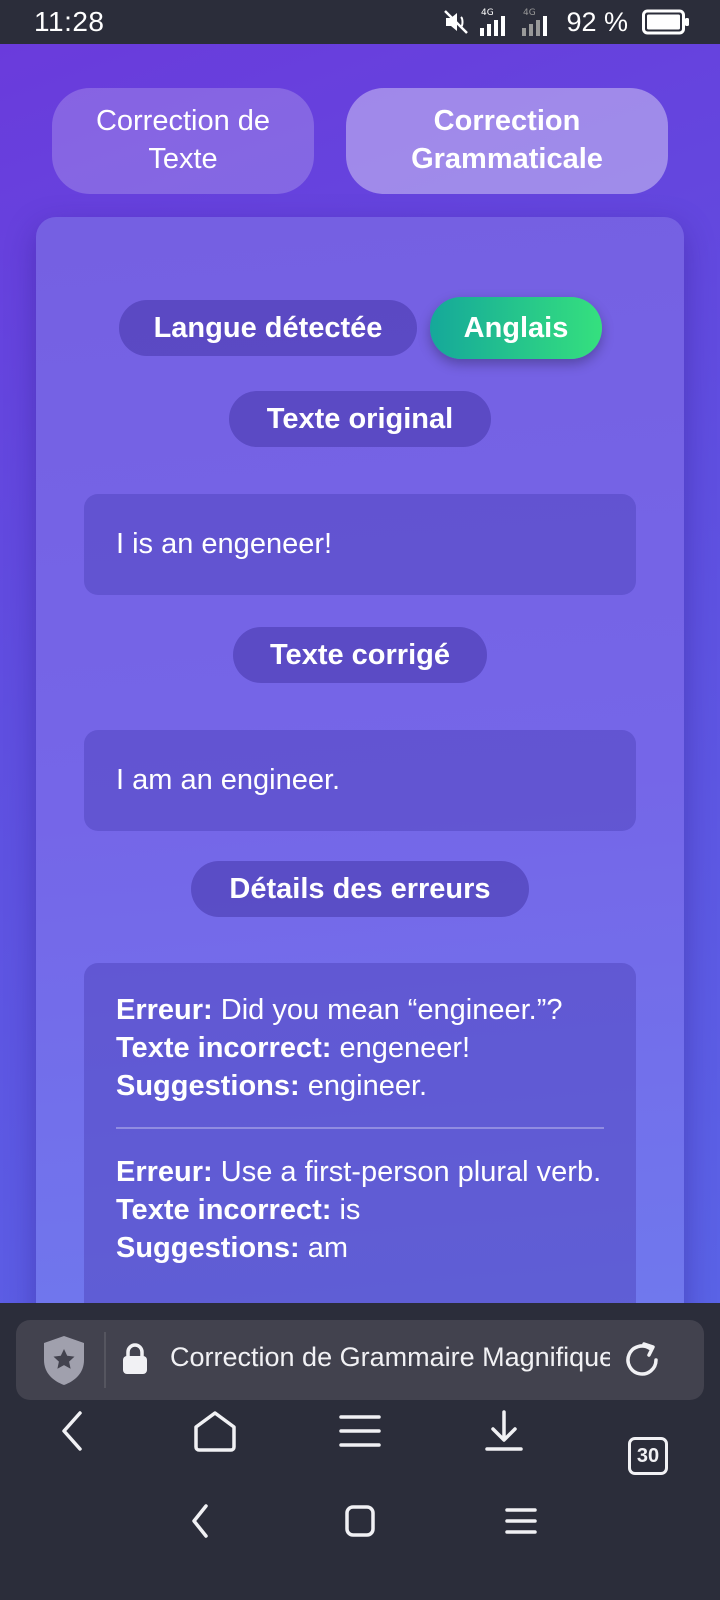  Describe the element at coordinates (360, 22) in the screenshot. I see `status-bar: 11:28 4G 4G 92 %` at that location.